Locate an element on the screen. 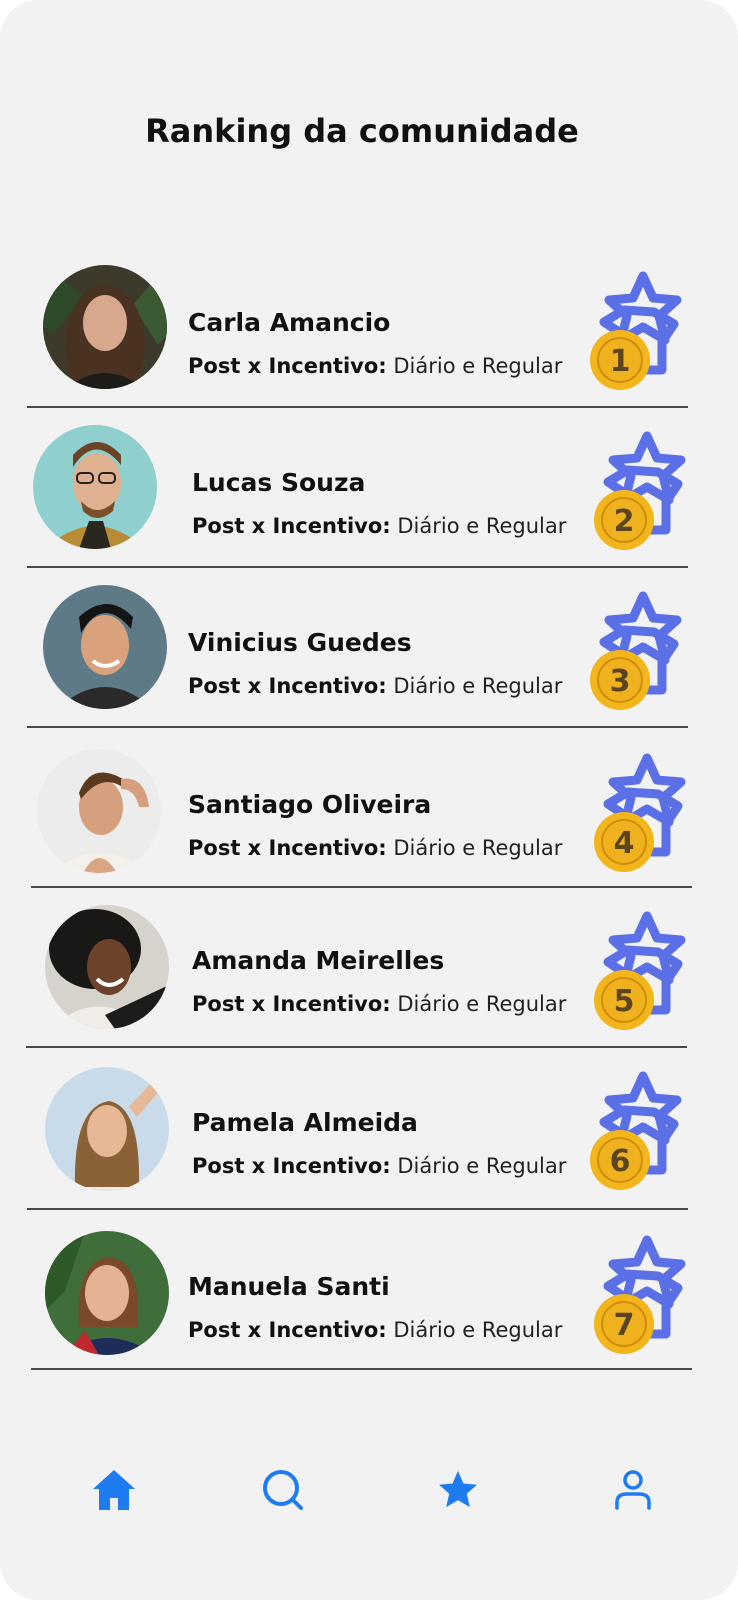  member-name: Amanda Meirelles is located at coordinates (318, 960).